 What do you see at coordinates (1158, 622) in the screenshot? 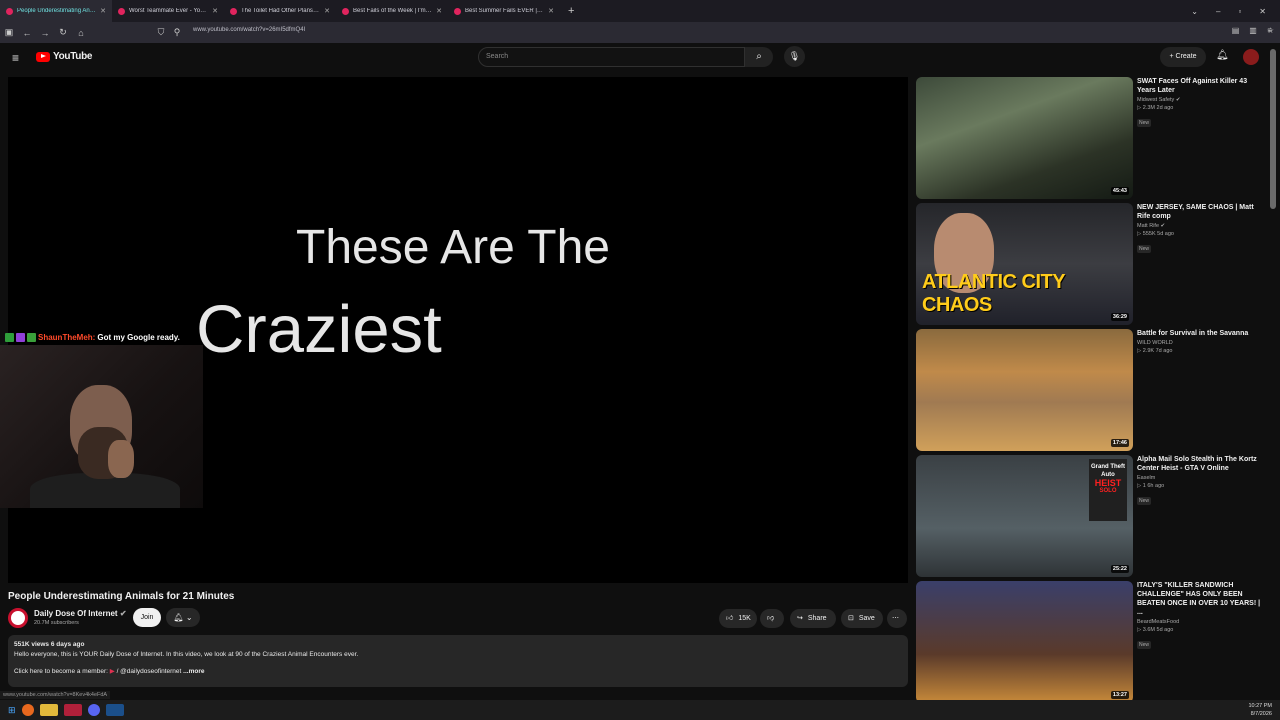
I see `recommended-channel: BeardMeatsFood` at bounding box center [1158, 622].